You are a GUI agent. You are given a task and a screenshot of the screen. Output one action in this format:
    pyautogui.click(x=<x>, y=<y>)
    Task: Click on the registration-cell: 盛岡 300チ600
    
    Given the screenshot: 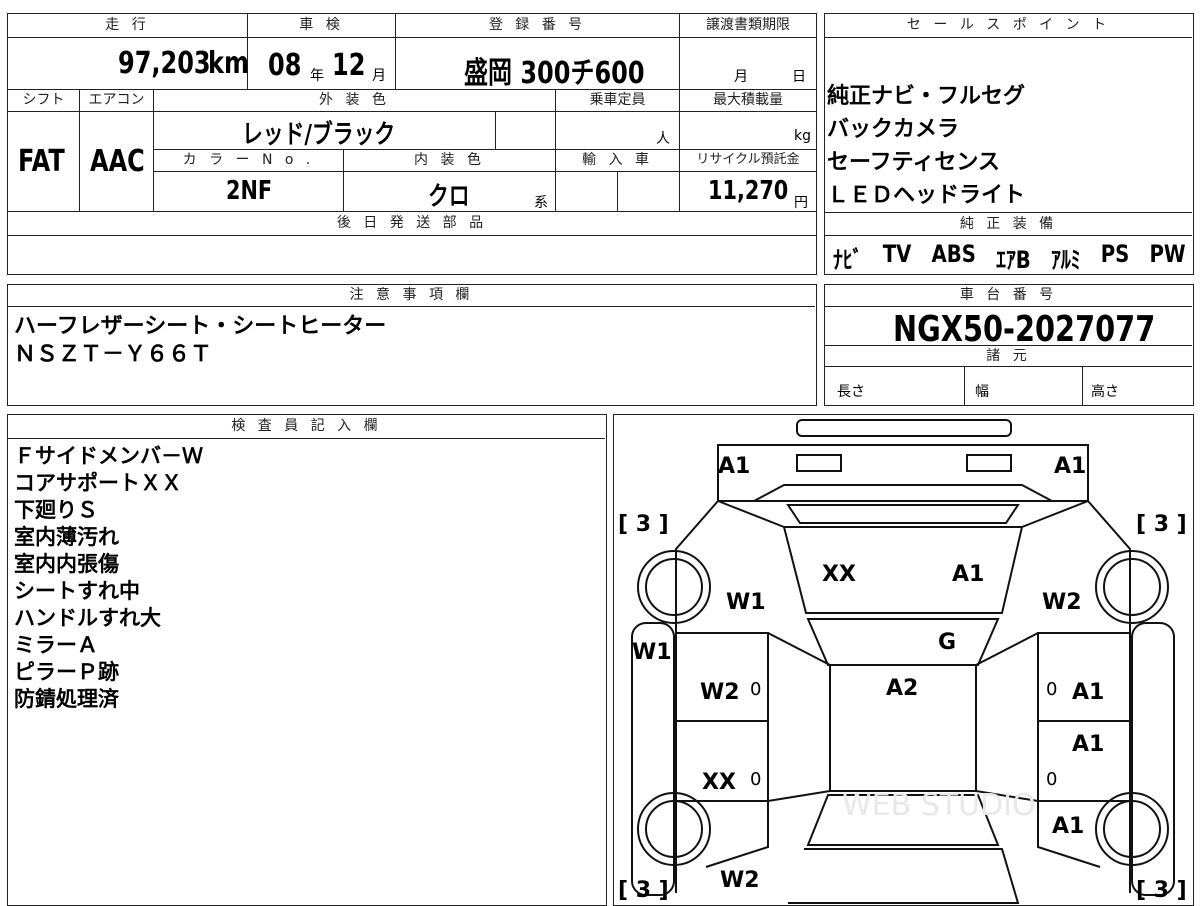 What is the action you would take?
    pyautogui.click(x=538, y=64)
    